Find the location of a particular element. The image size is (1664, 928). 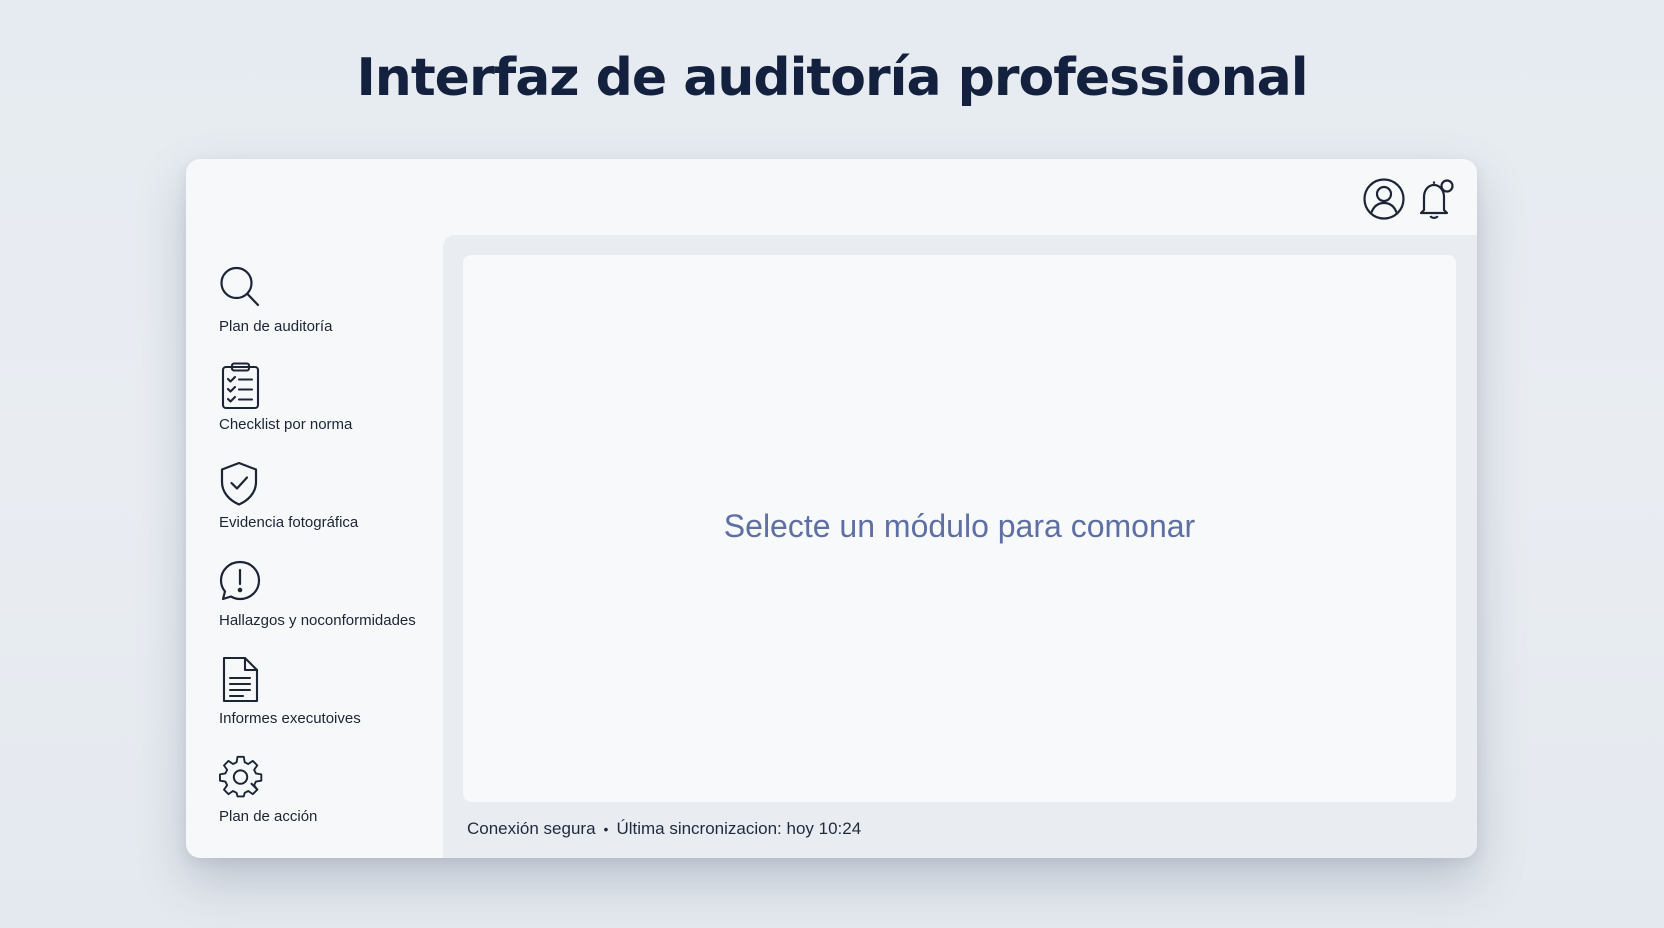

document-icon is located at coordinates (241, 679).